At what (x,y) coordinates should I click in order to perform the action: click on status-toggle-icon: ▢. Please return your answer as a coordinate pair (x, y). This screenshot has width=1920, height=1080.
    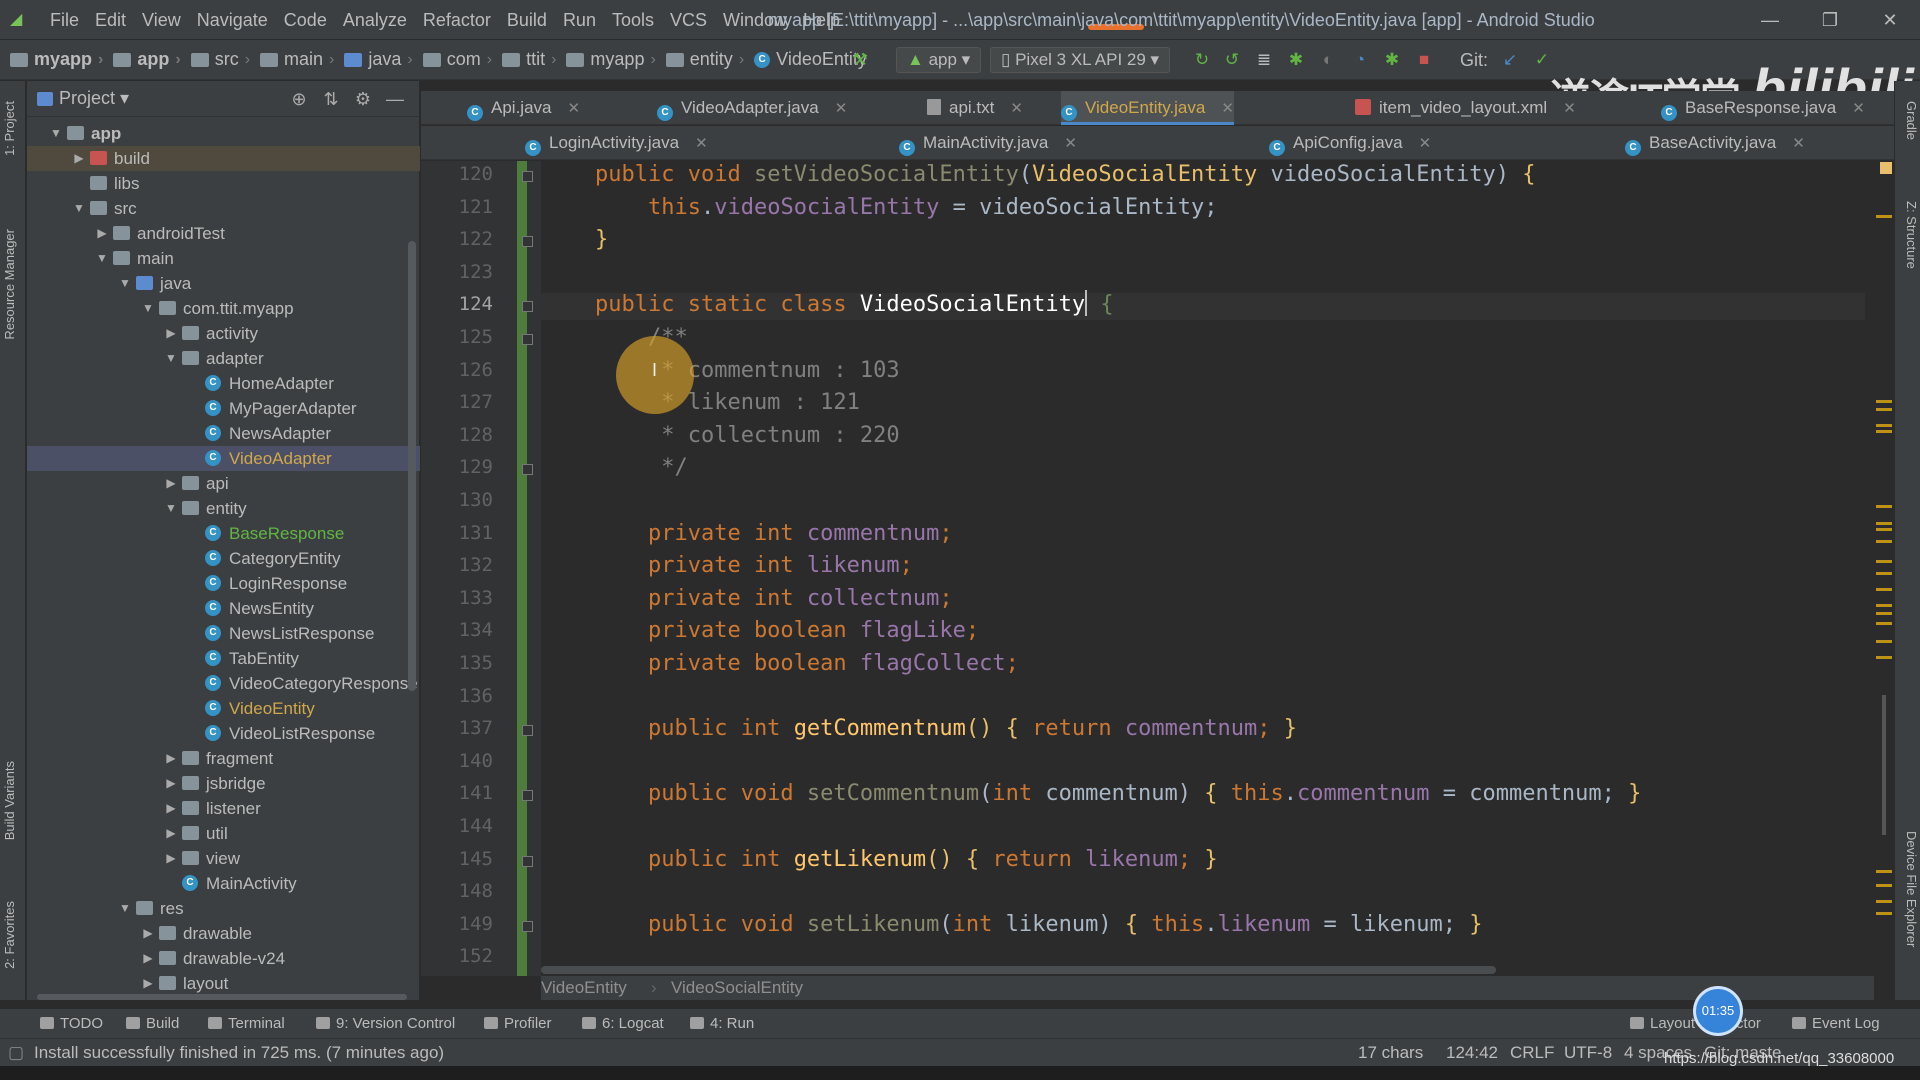
    Looking at the image, I should click on (16, 1053).